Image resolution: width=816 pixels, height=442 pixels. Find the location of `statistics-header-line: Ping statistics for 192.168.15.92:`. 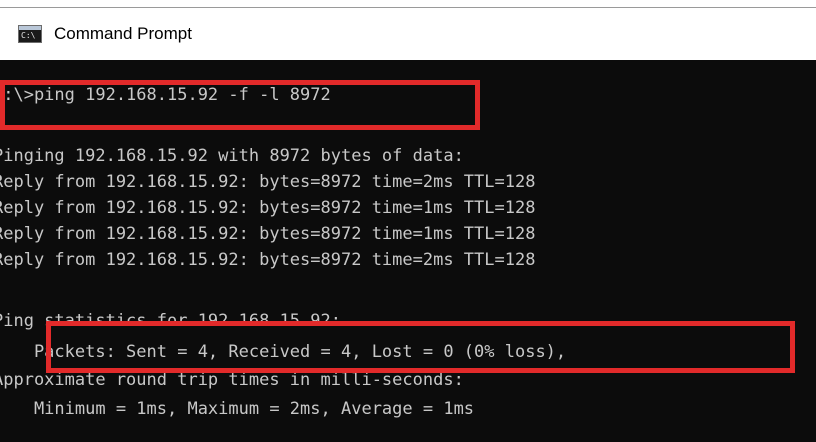

statistics-header-line: Ping statistics for 192.168.15.92: is located at coordinates (170, 321).